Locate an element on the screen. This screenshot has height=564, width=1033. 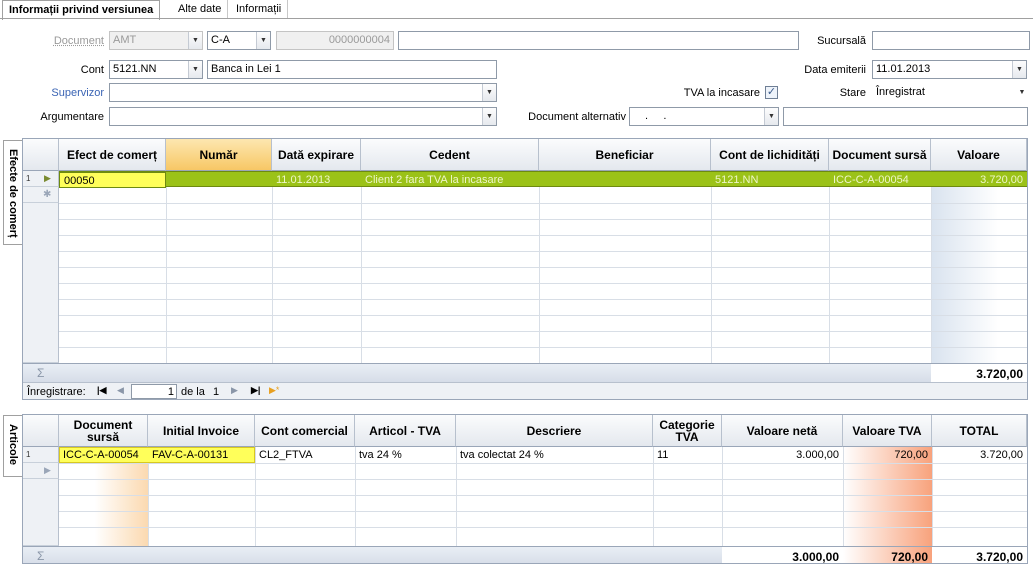
new-record-icon: ▶* is located at coordinates (274, 390).